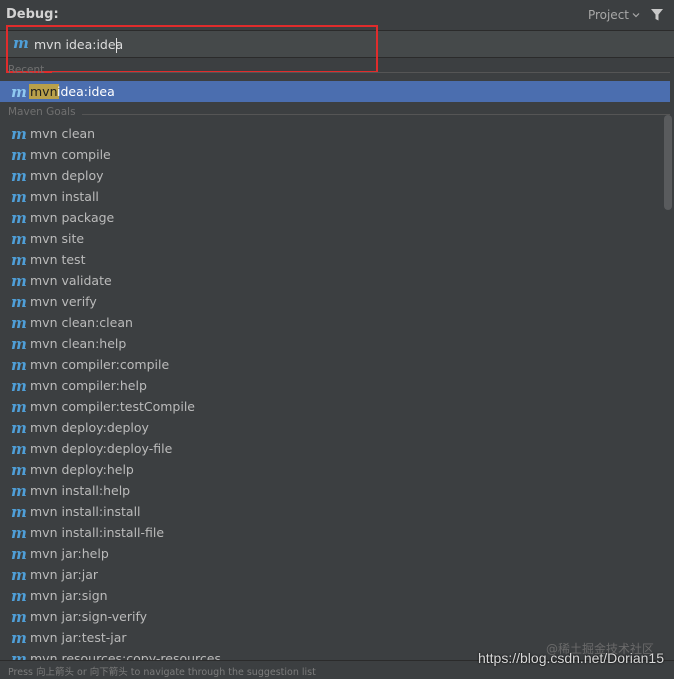  Describe the element at coordinates (64, 196) in the screenshot. I see `maven-goal-label: mvn install` at that location.